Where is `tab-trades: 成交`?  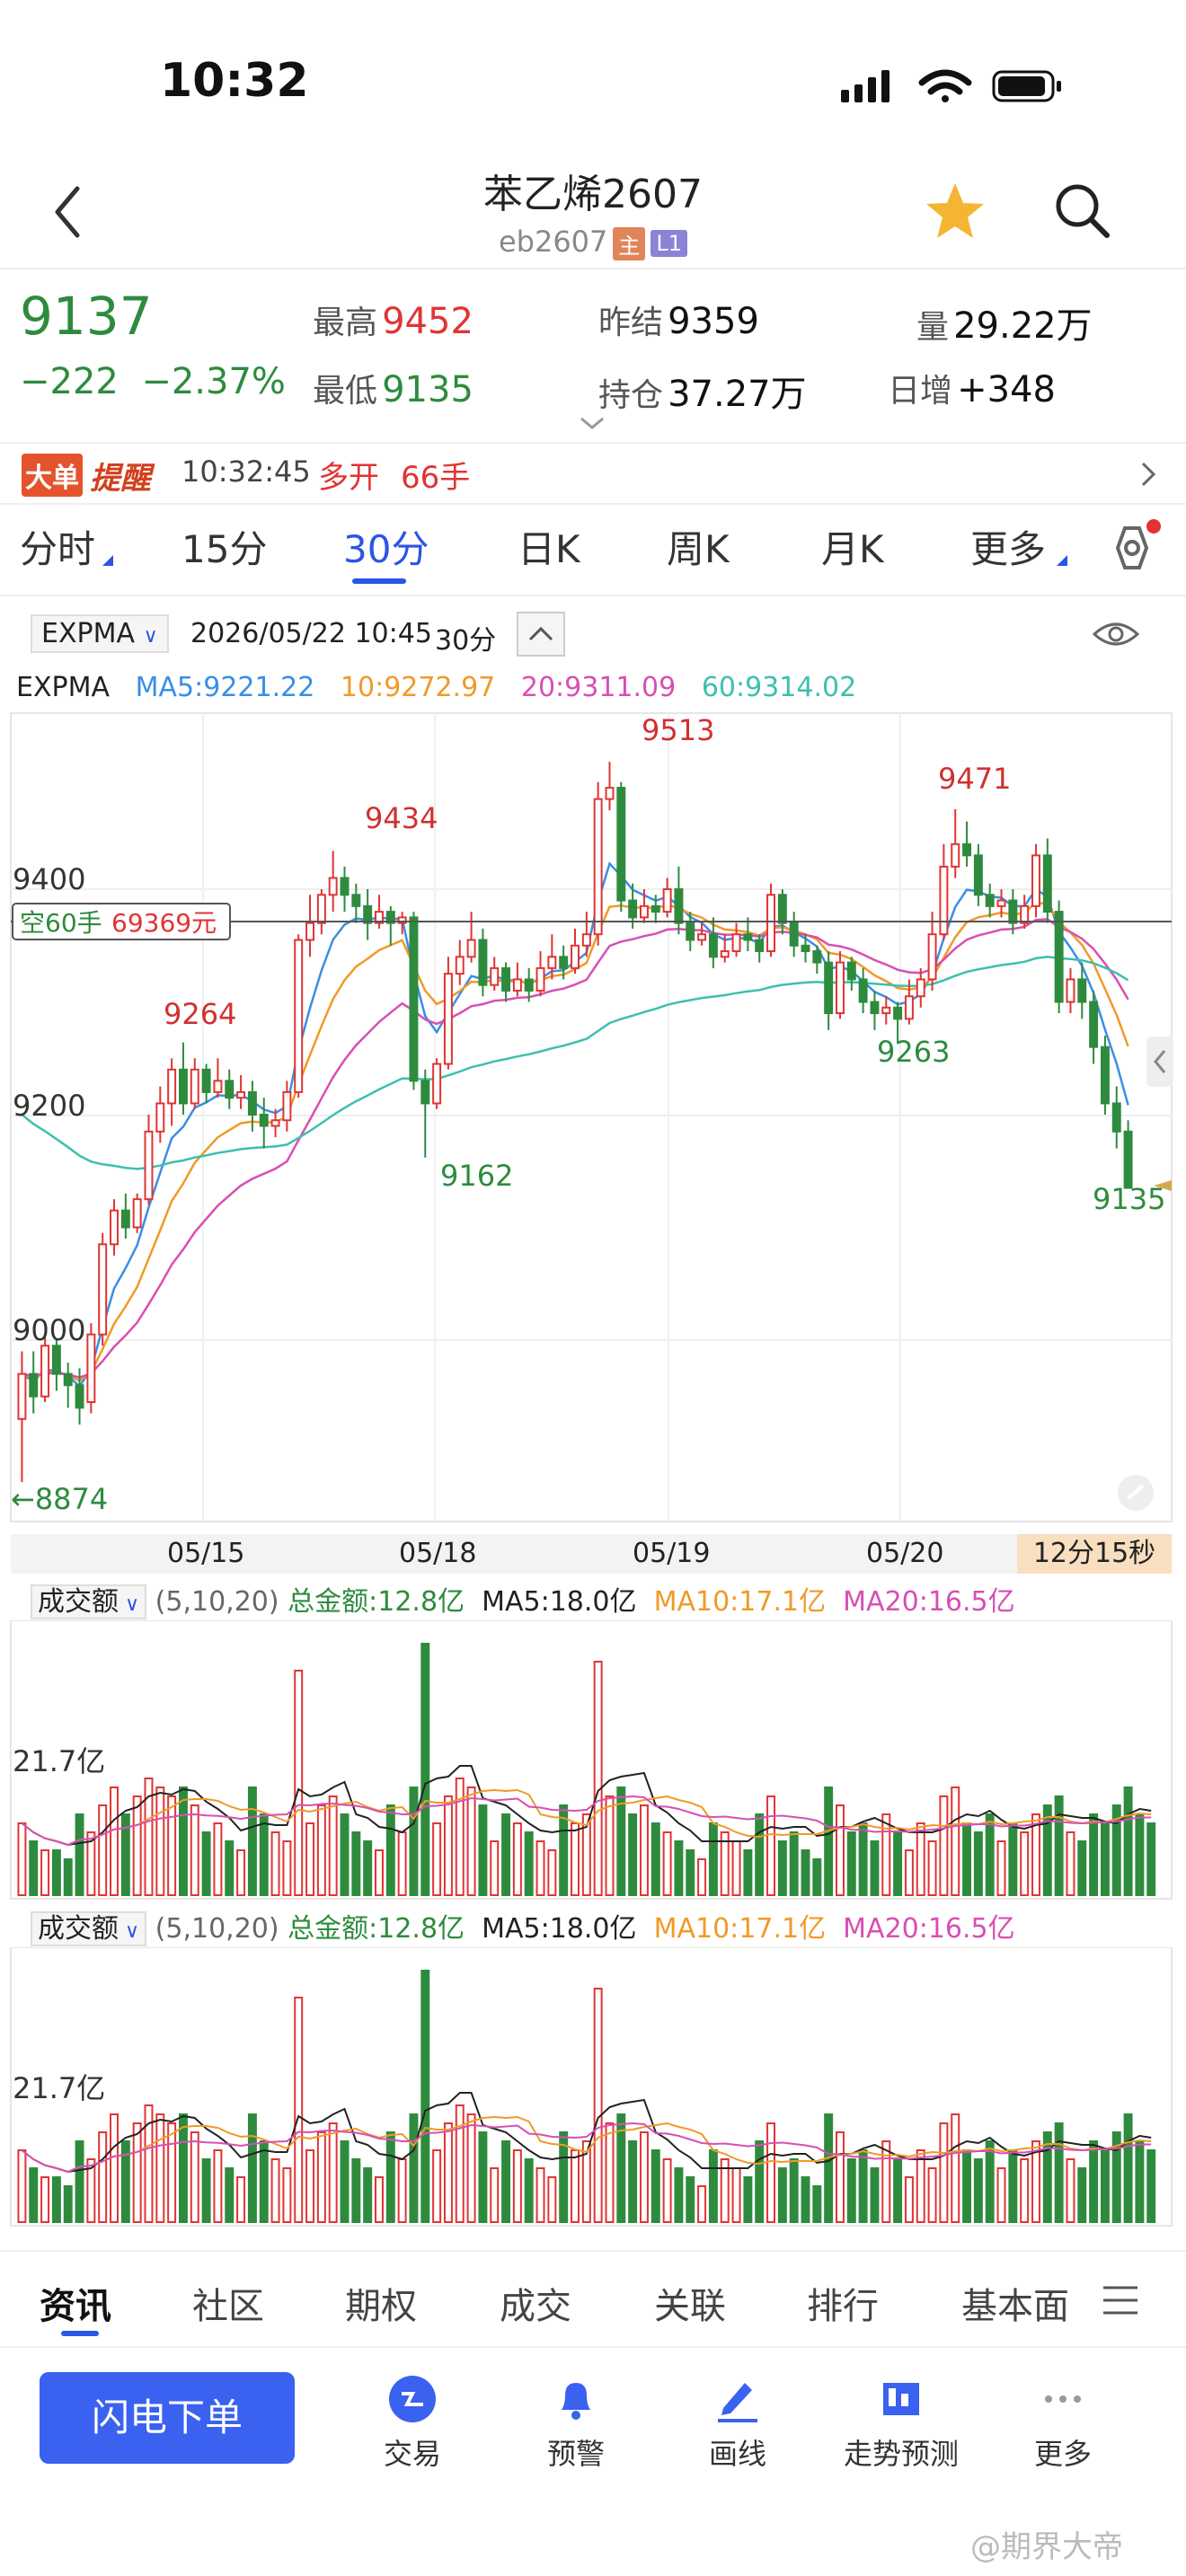
tab-trades: 成交 is located at coordinates (535, 2303).